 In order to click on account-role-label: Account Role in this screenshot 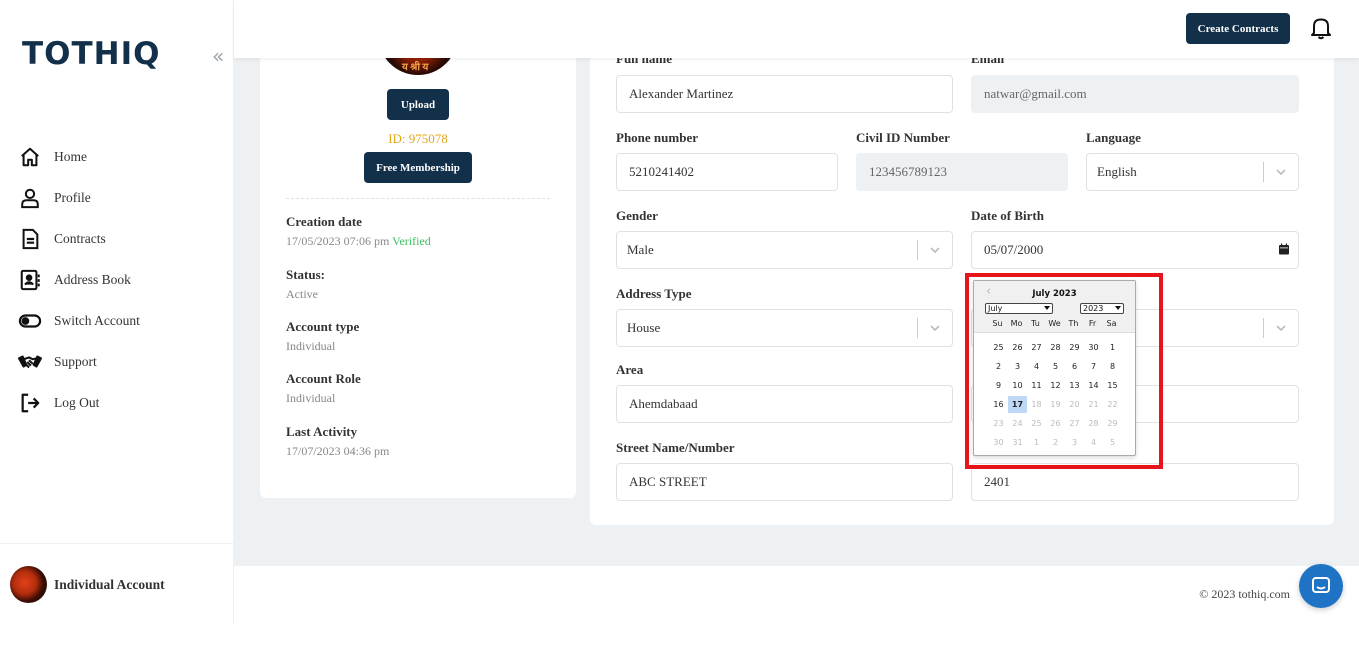, I will do `click(323, 378)`.